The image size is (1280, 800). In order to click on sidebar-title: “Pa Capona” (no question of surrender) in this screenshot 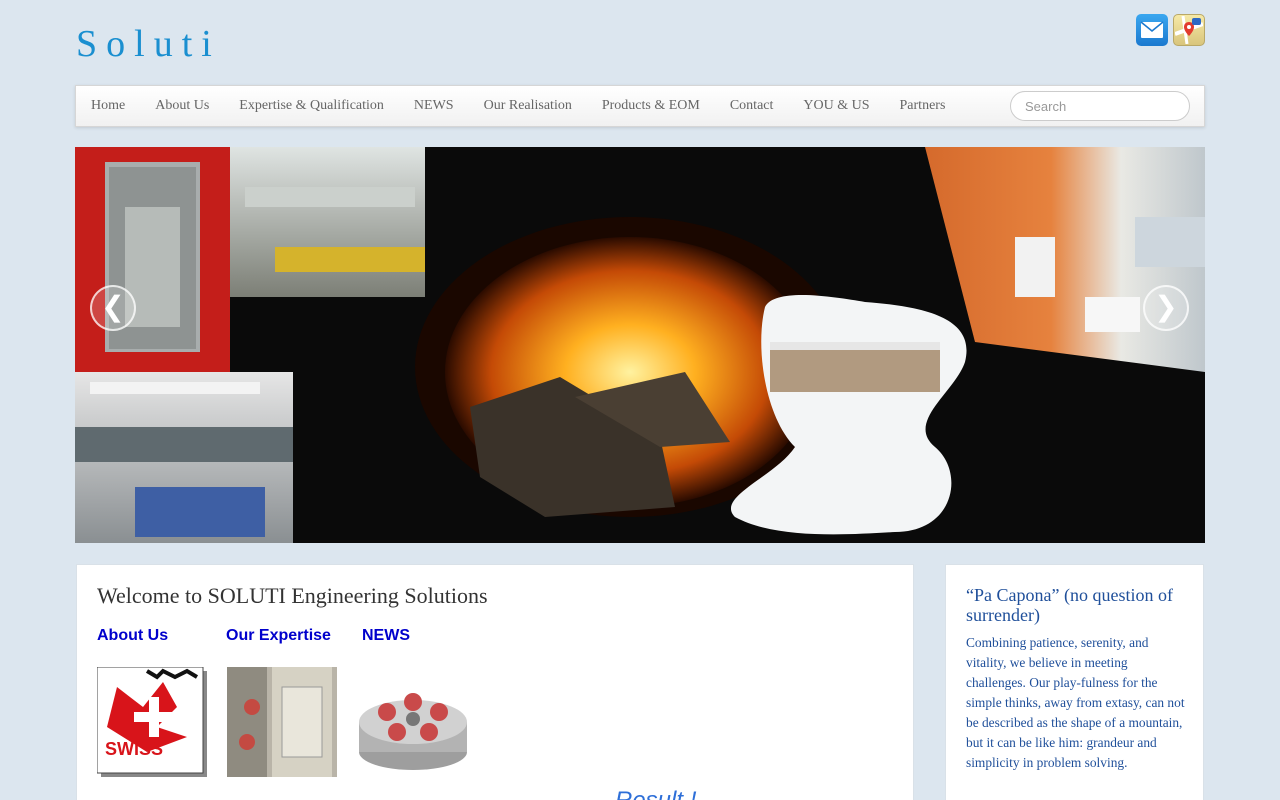, I will do `click(1069, 605)`.